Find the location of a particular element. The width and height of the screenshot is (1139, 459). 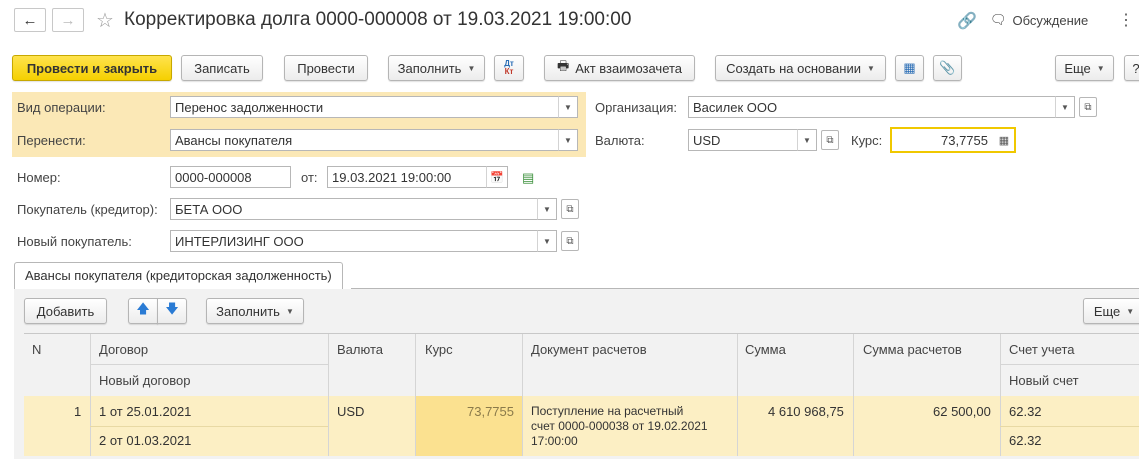

discussion-label: Обсуждение is located at coordinates (1050, 20).